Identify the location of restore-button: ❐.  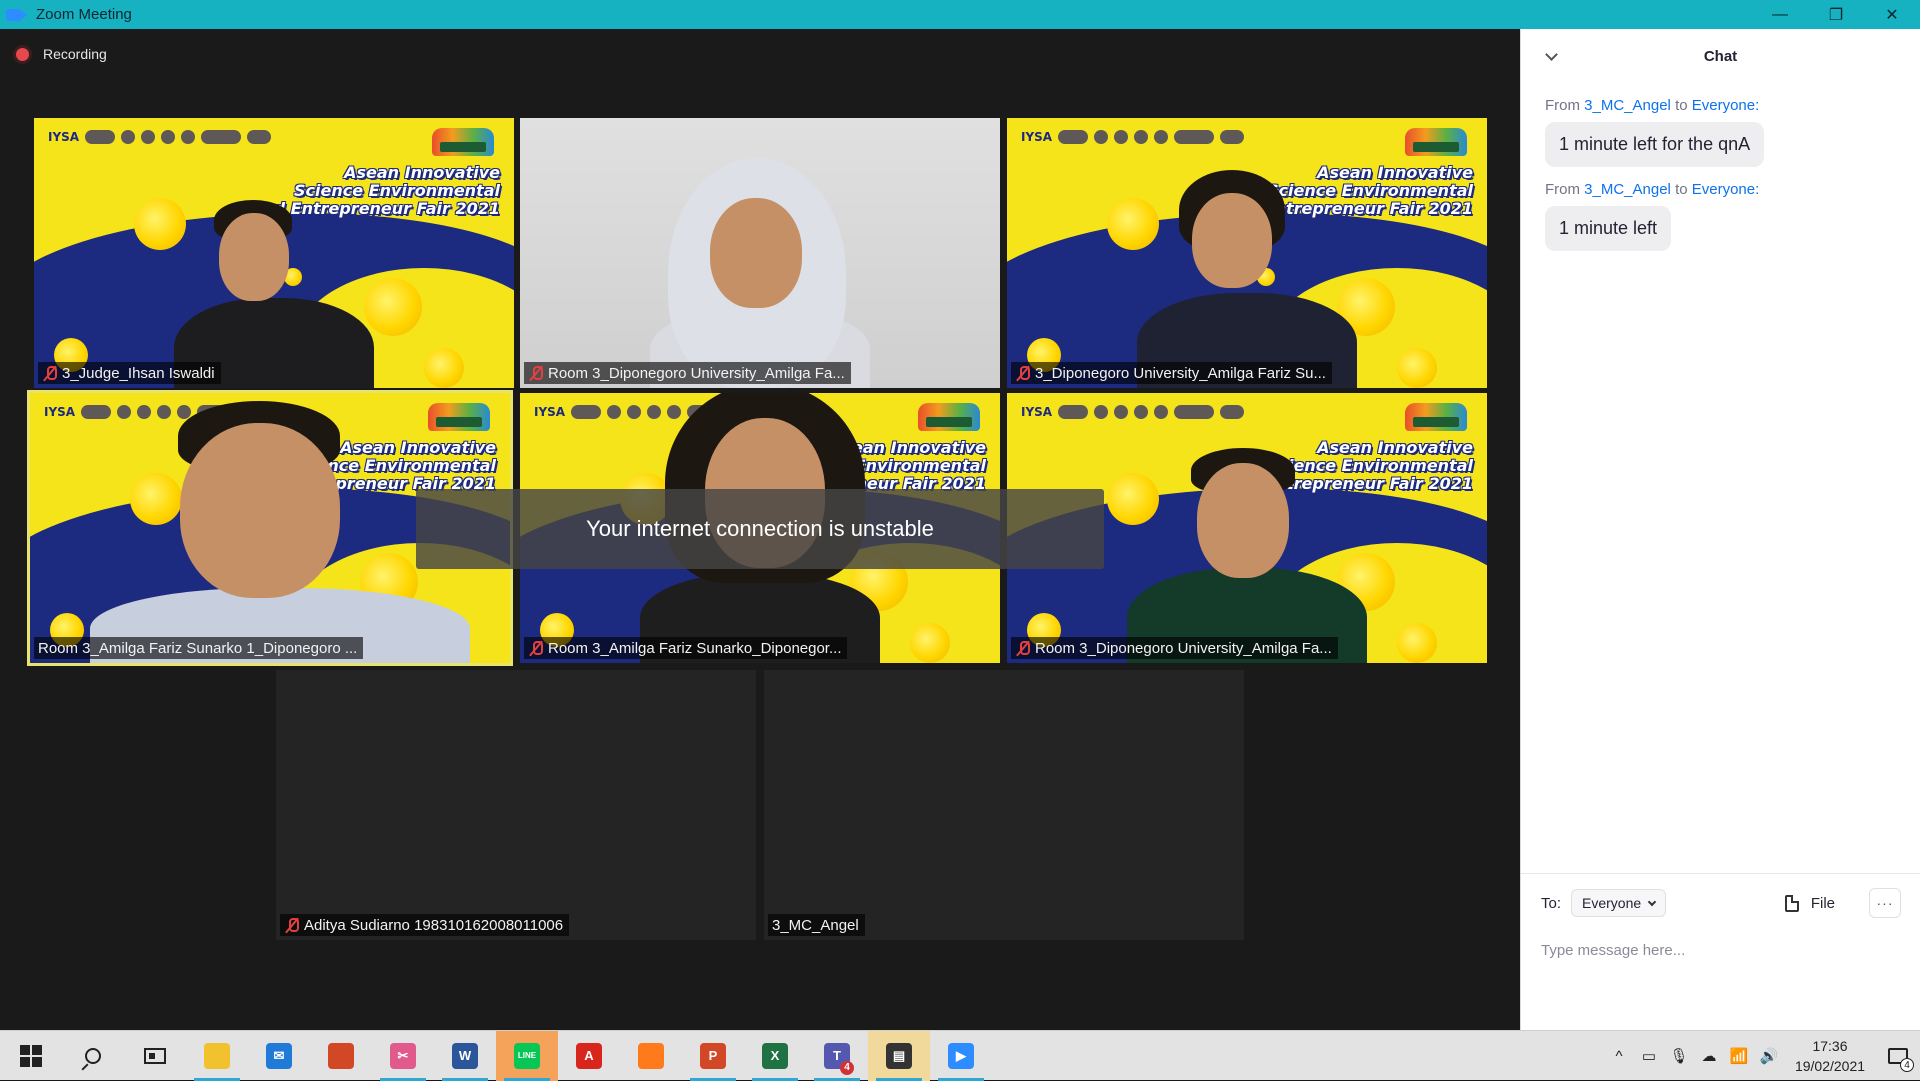
(1836, 14).